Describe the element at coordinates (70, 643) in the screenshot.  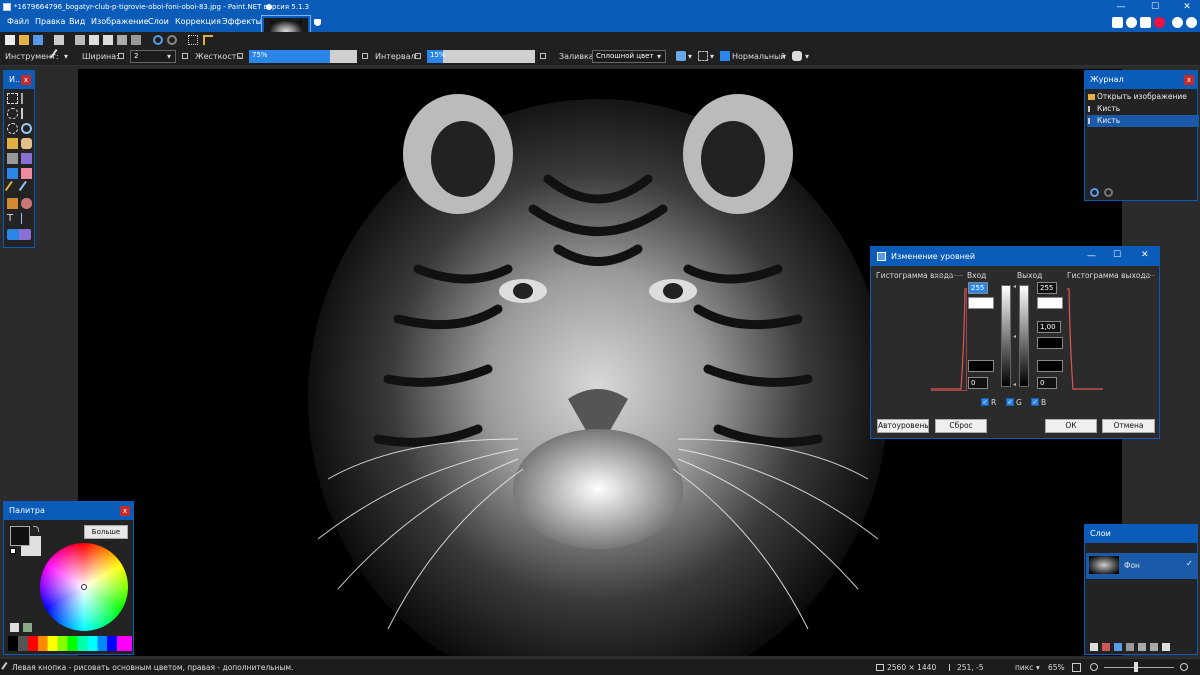
I see `palette-swatches` at that location.